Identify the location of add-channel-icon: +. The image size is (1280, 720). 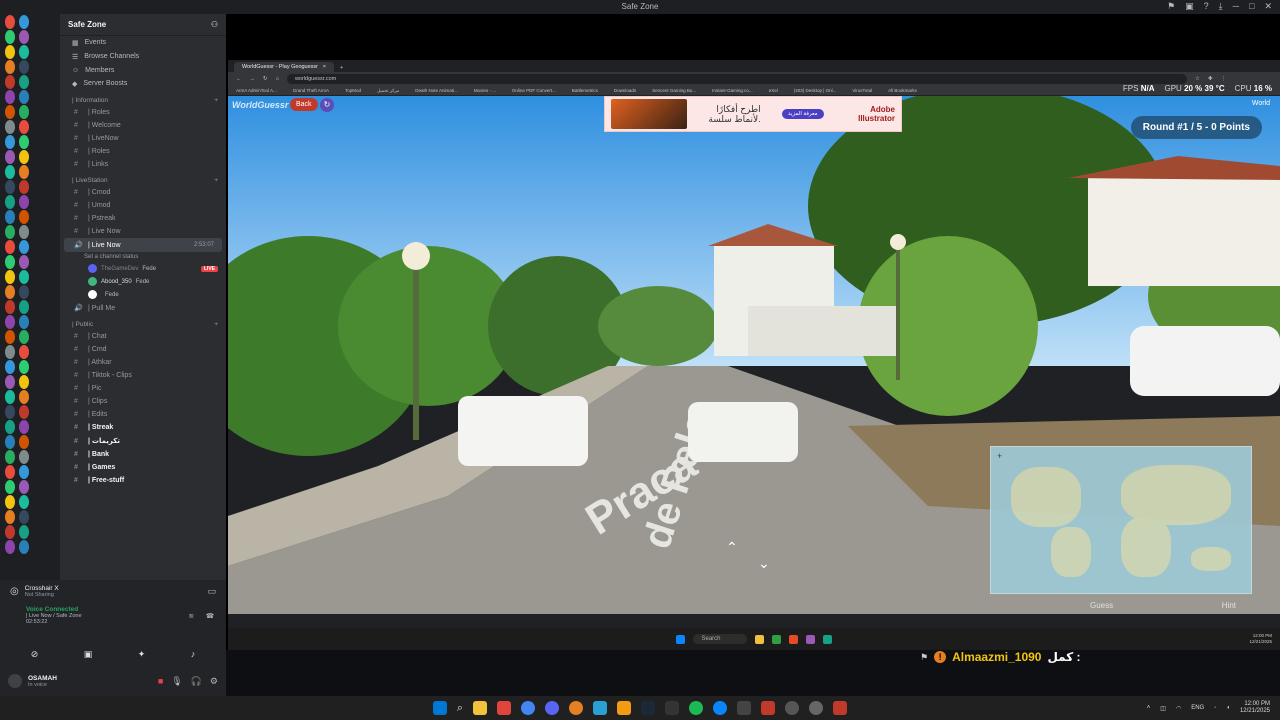
(216, 180).